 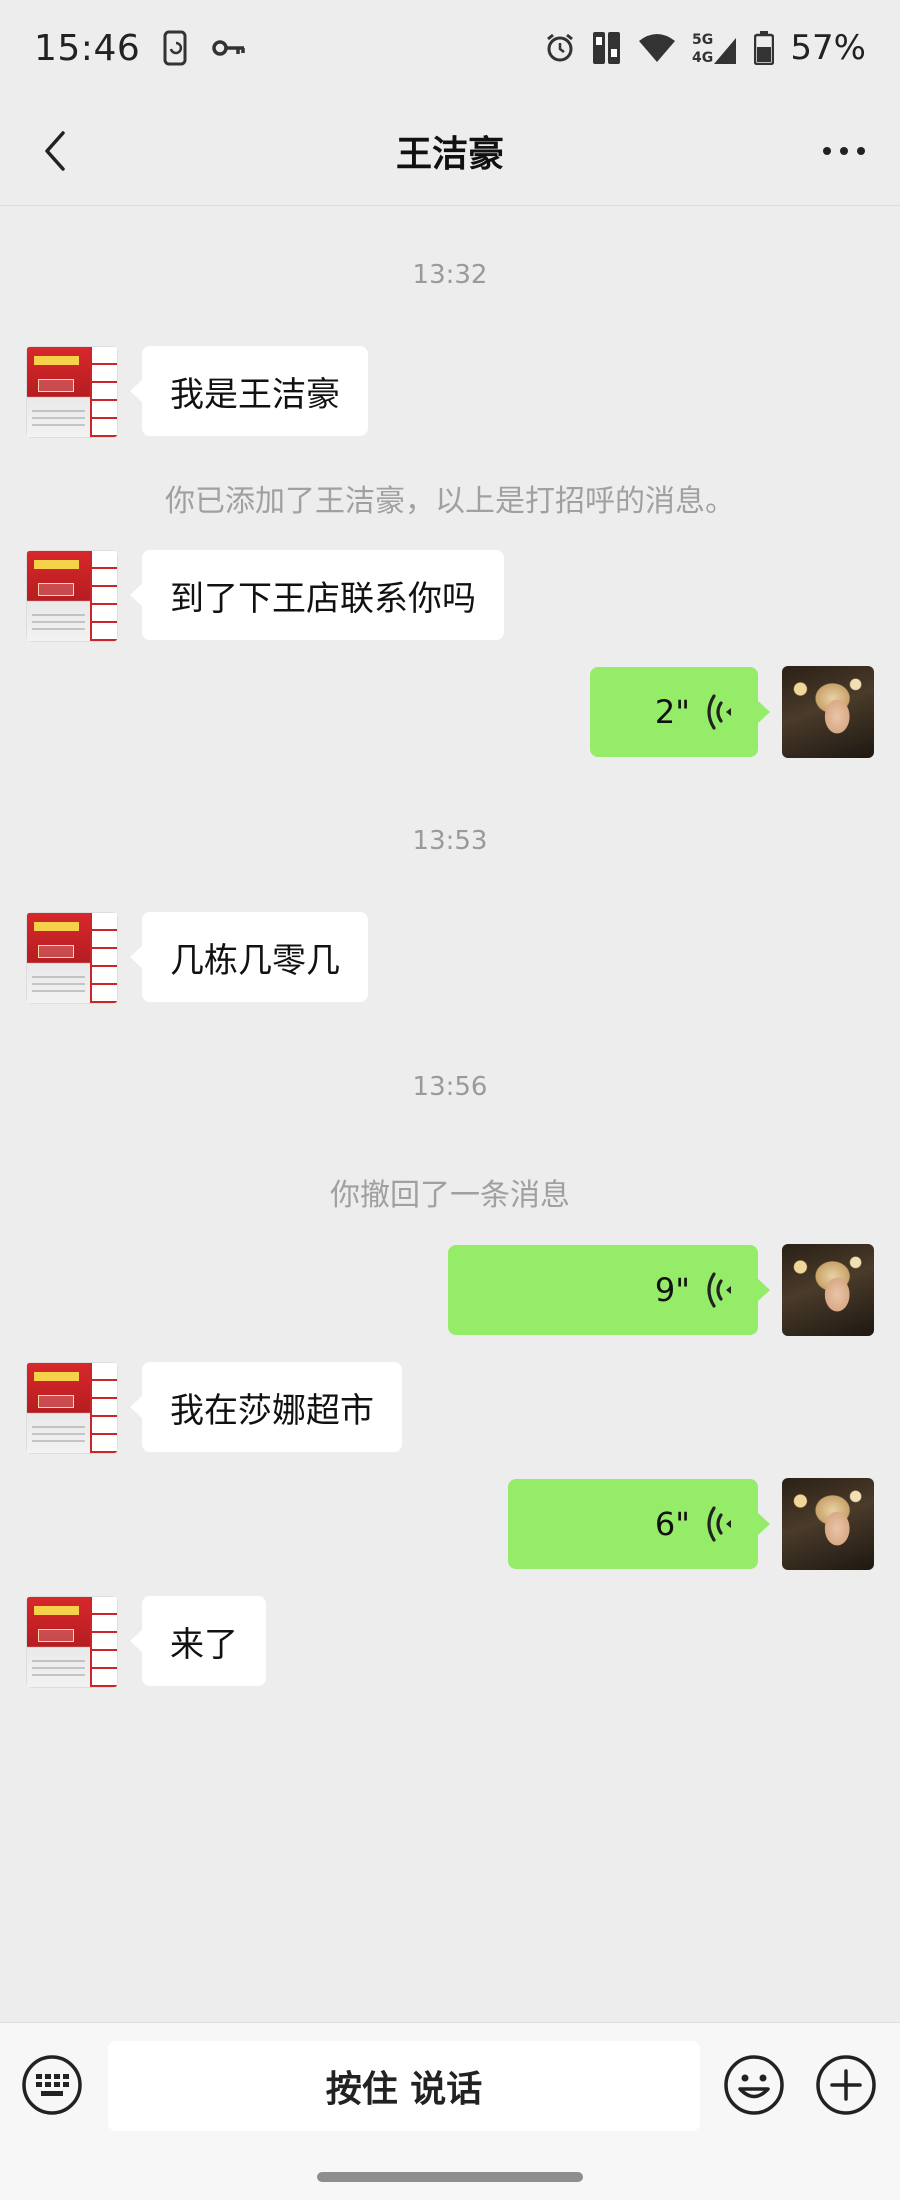 What do you see at coordinates (715, 48) in the screenshot?
I see `signal-icon: 5G 4G` at bounding box center [715, 48].